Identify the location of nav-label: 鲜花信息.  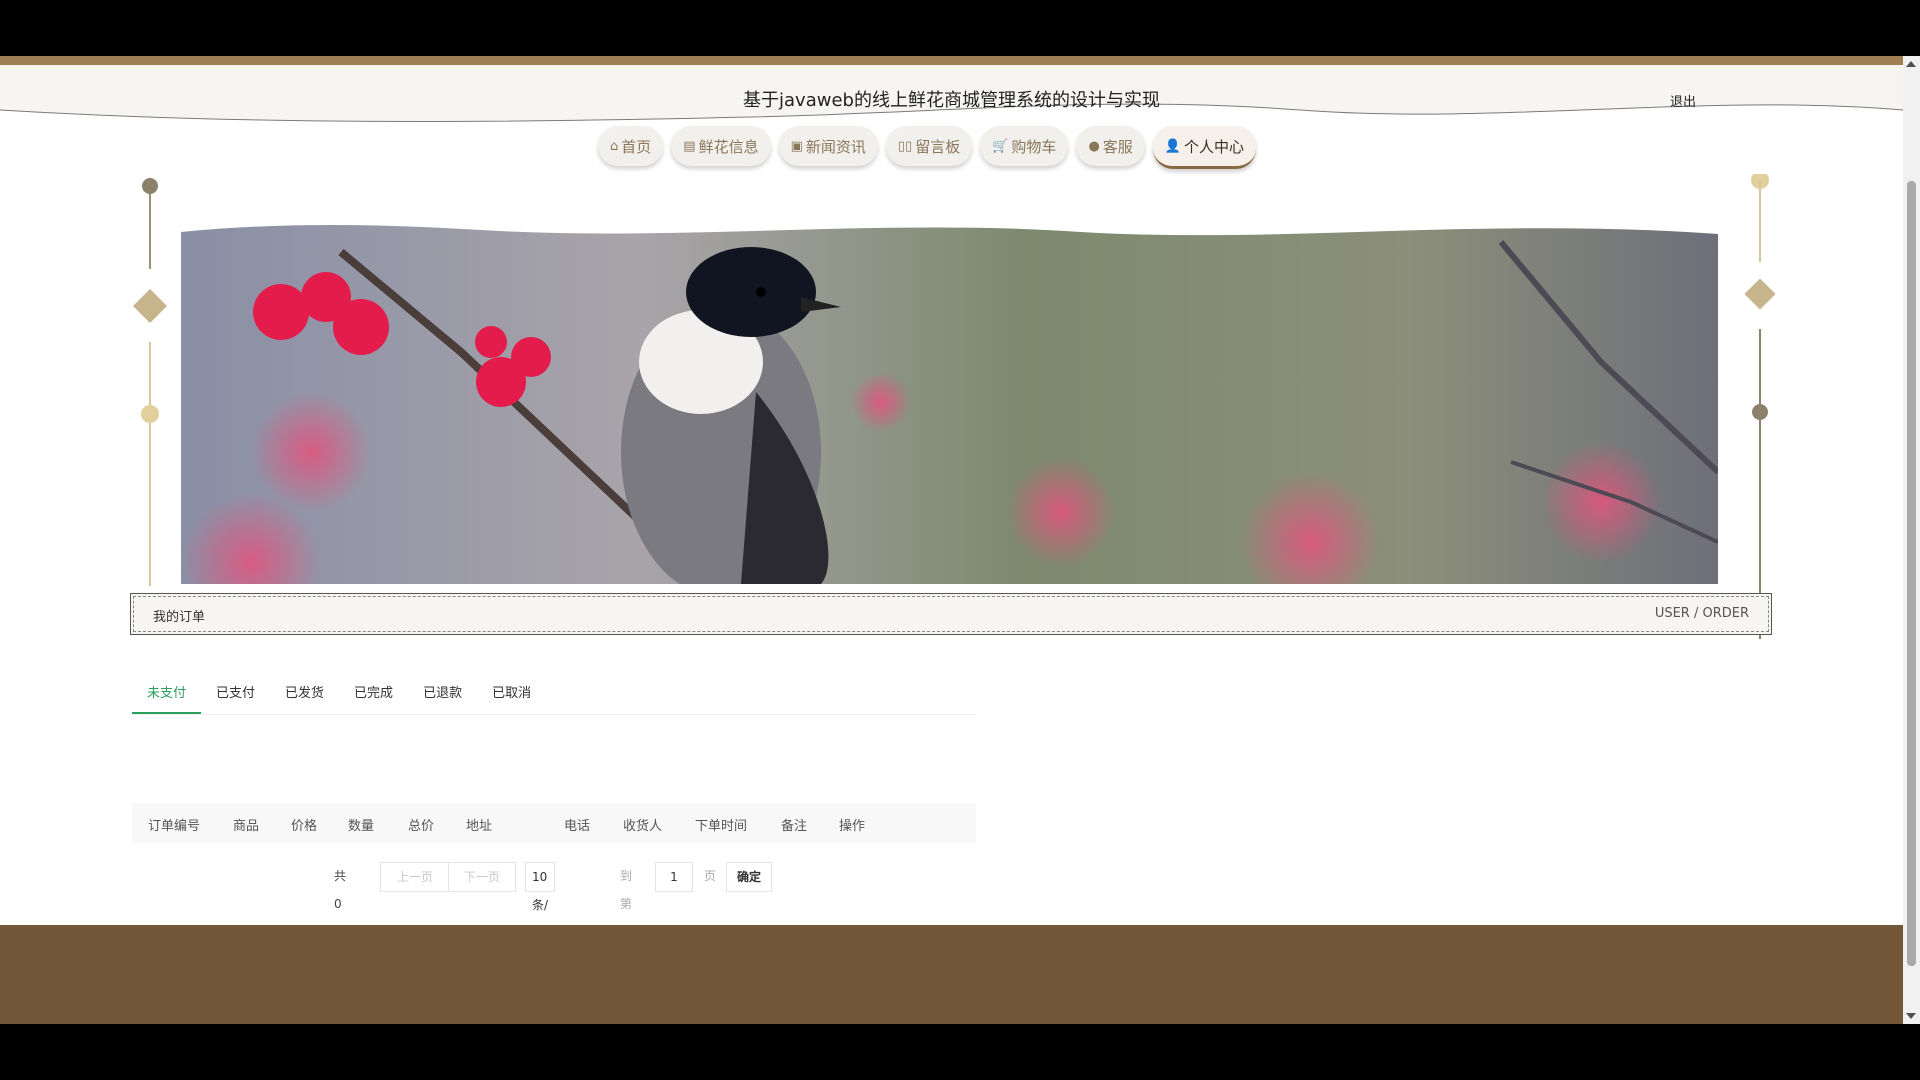
(728, 146).